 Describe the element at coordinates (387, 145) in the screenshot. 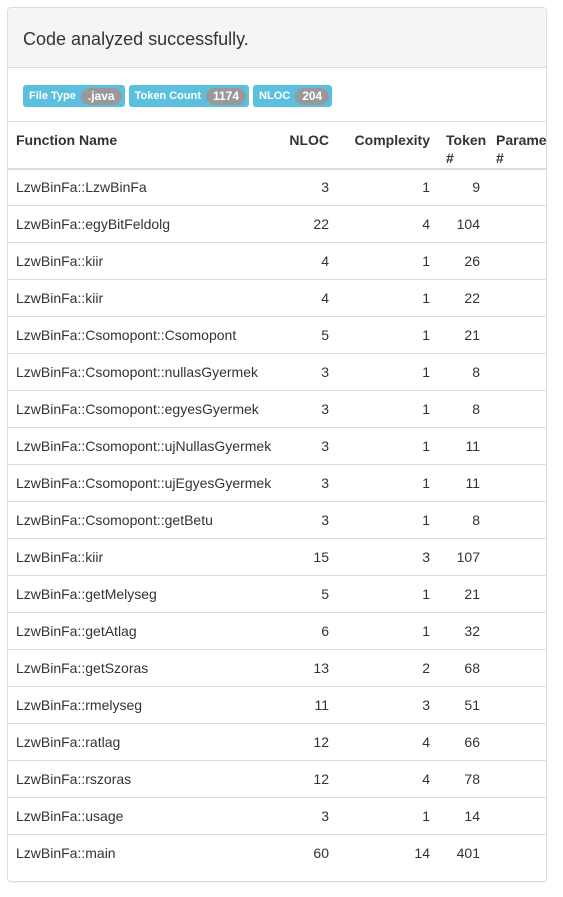

I see `header-complexity: Complexity` at that location.